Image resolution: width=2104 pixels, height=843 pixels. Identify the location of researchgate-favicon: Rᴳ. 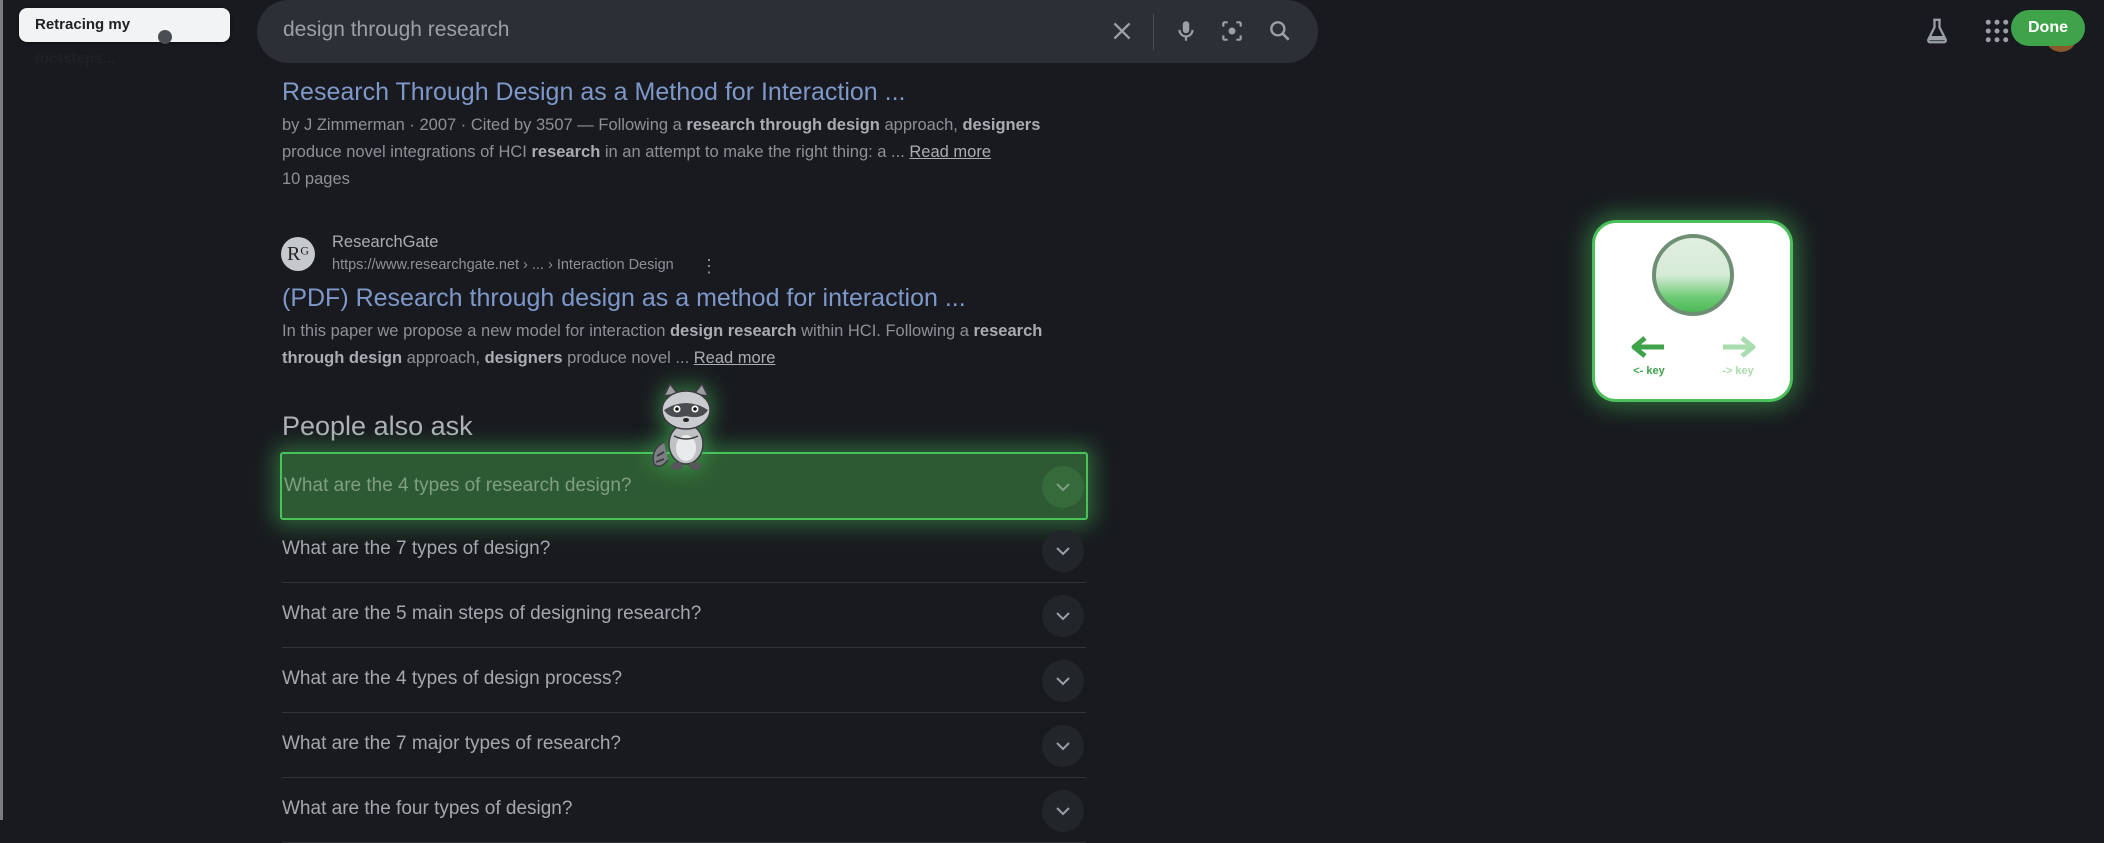
(298, 254).